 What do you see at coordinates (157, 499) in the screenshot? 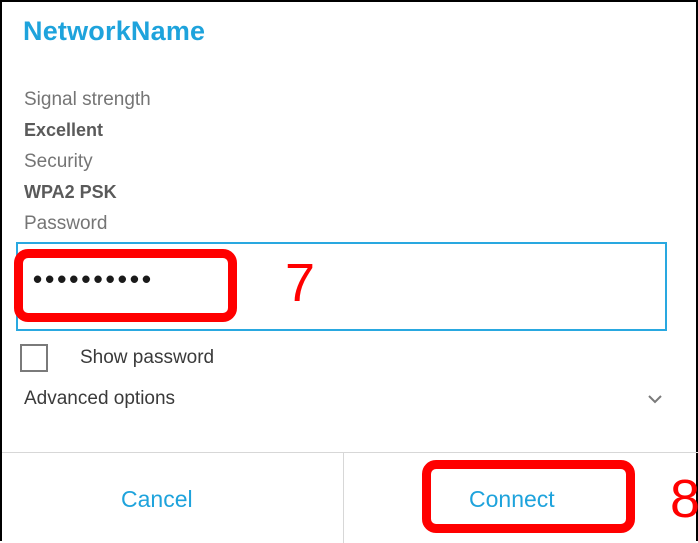
I see `cancel-button: Cancel` at bounding box center [157, 499].